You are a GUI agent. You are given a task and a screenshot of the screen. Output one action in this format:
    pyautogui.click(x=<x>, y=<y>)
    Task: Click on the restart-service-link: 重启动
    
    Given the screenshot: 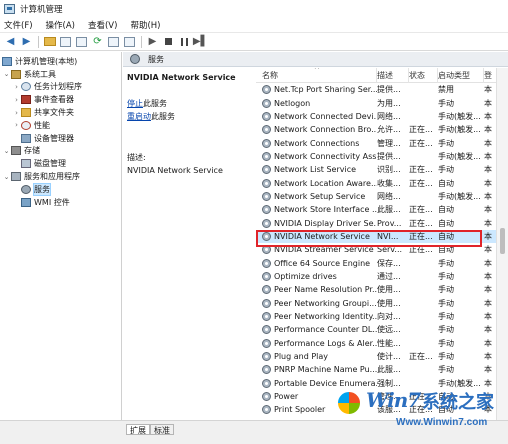 What is the action you would take?
    pyautogui.click(x=139, y=116)
    